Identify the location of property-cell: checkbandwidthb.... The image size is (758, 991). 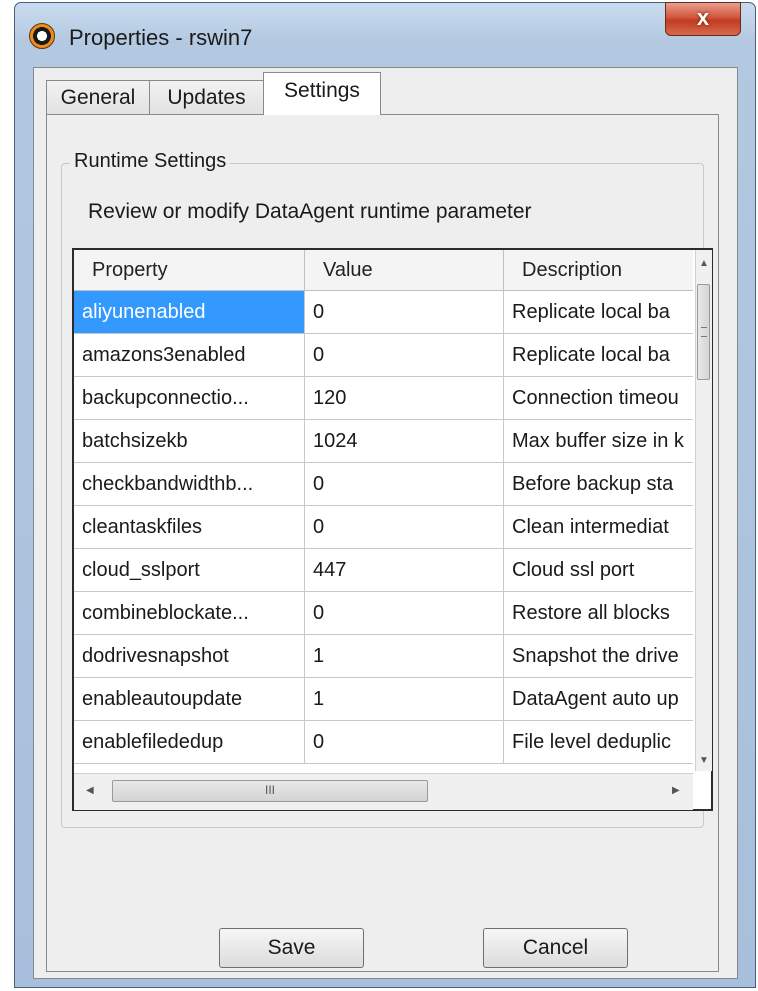
(189, 484).